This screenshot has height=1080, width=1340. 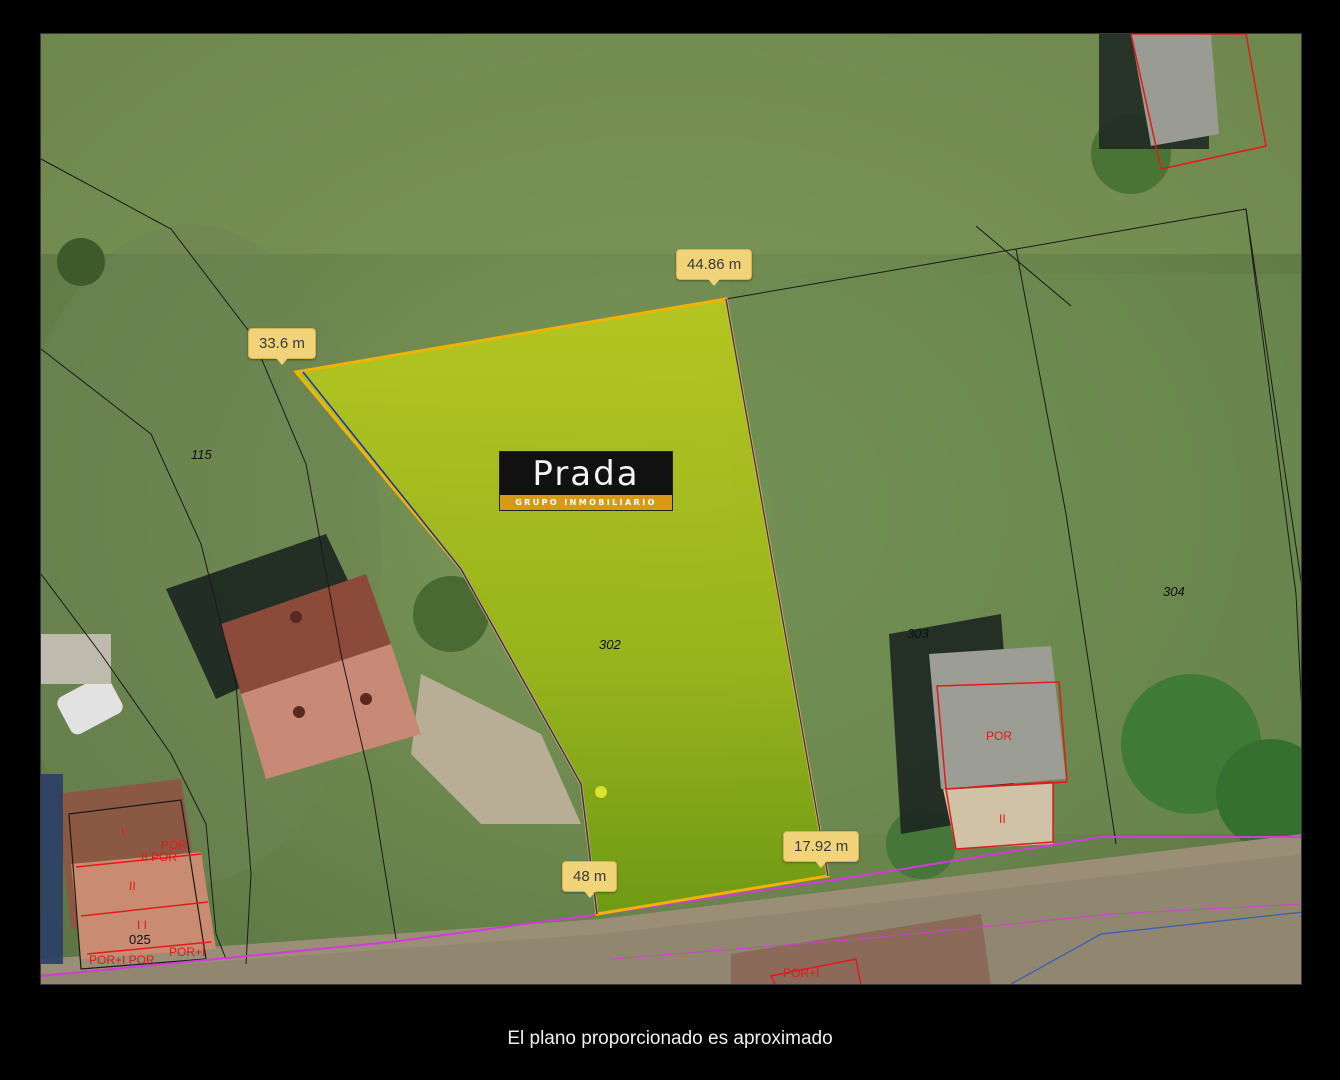 I want to click on parcel-number-303: 303, so click(x=918, y=633).